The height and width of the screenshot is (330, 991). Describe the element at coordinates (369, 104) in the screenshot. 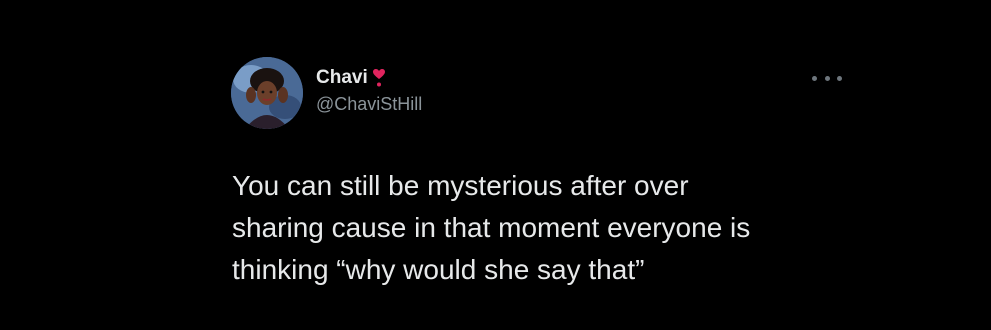

I see `author-handle: @ChaviStHill` at that location.